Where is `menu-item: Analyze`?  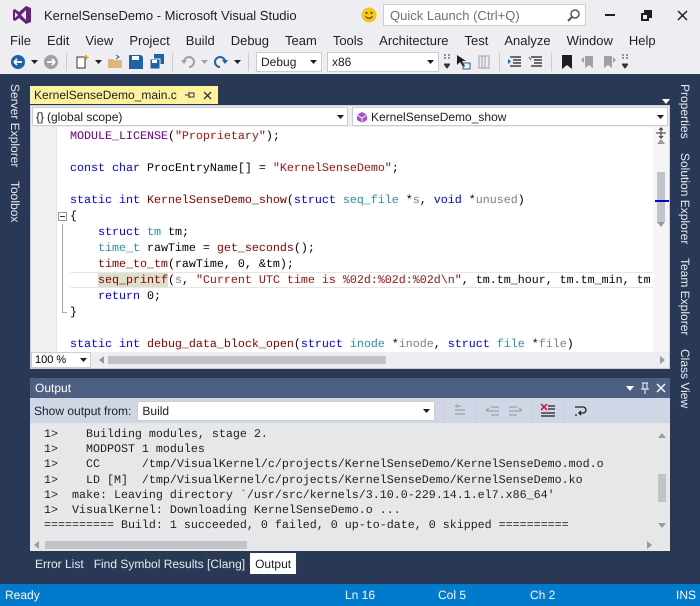
menu-item: Analyze is located at coordinates (527, 40).